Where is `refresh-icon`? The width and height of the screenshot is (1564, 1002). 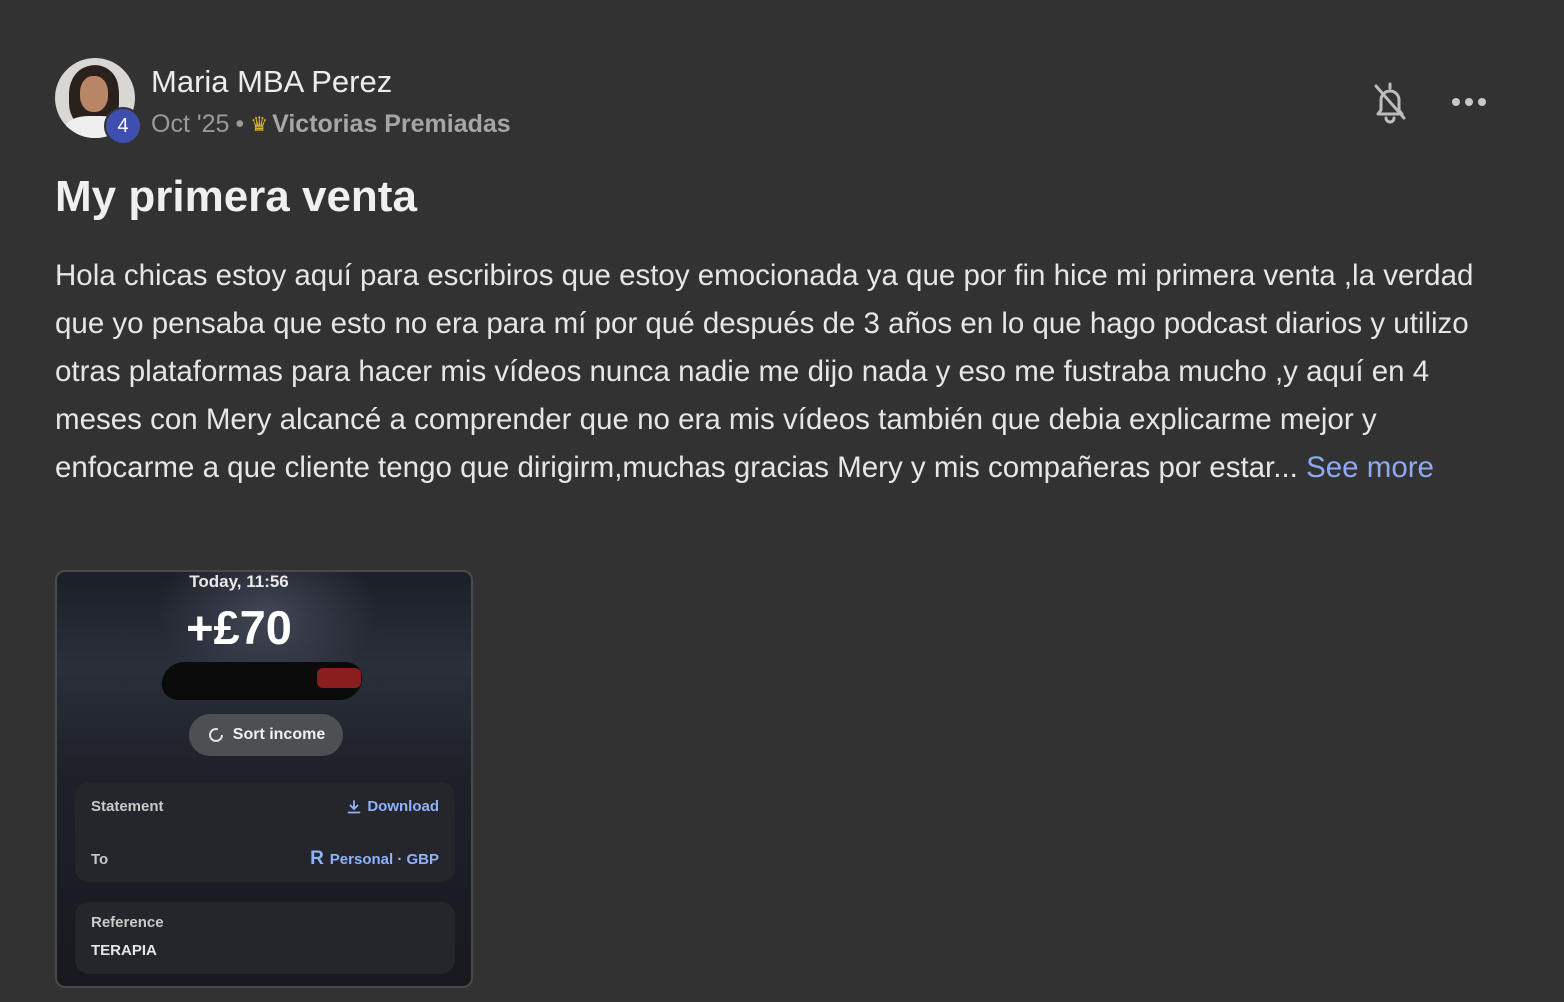 refresh-icon is located at coordinates (215, 735).